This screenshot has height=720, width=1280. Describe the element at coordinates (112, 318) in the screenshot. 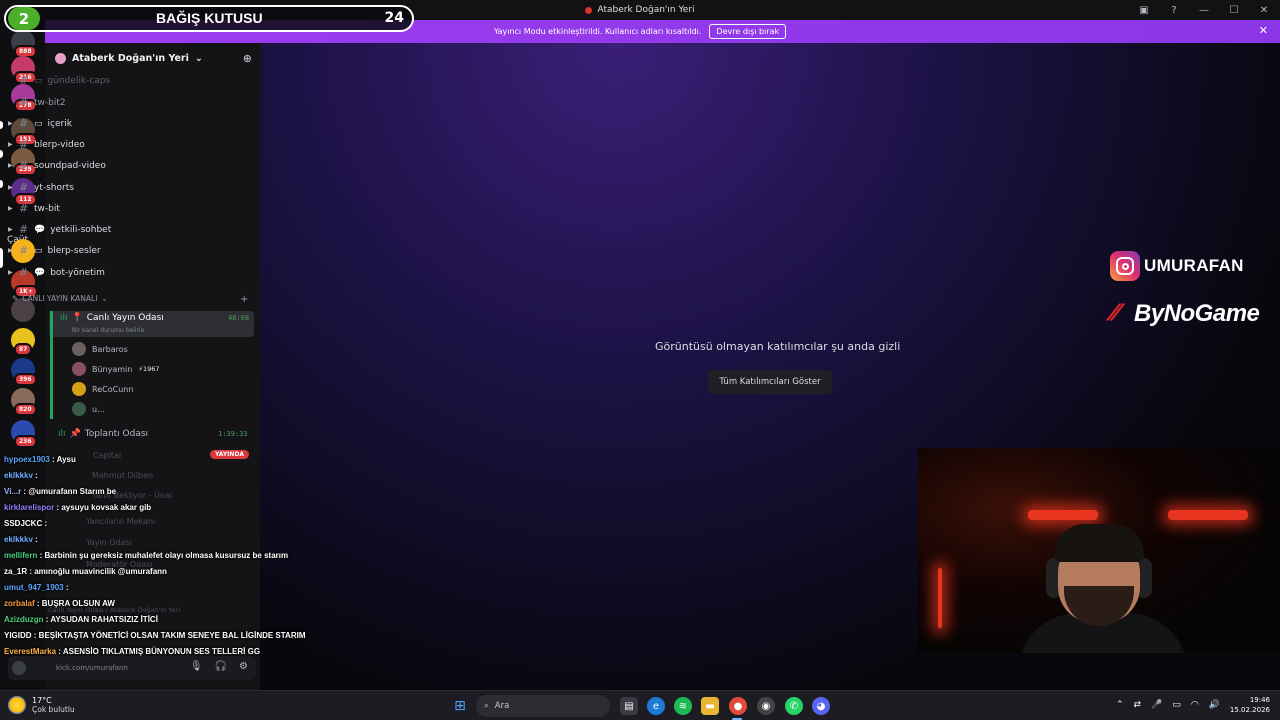

I see `voice-channel-name: ılı 📍 Canlı Yayın Odası` at that location.